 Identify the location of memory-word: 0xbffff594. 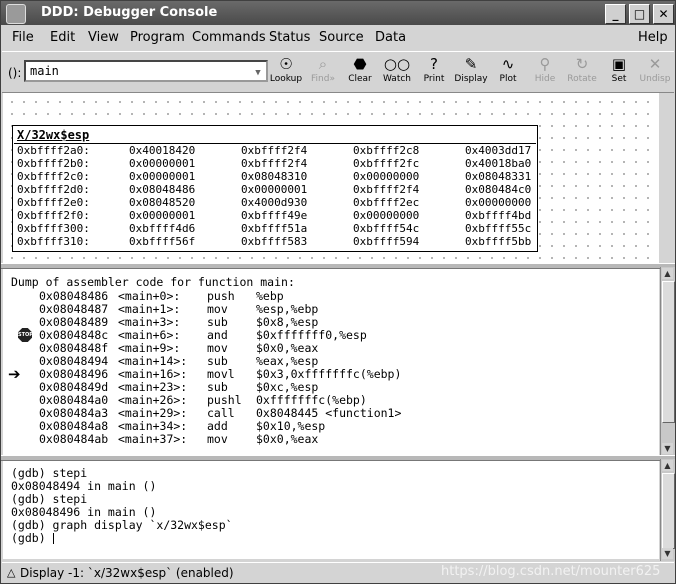
(386, 241).